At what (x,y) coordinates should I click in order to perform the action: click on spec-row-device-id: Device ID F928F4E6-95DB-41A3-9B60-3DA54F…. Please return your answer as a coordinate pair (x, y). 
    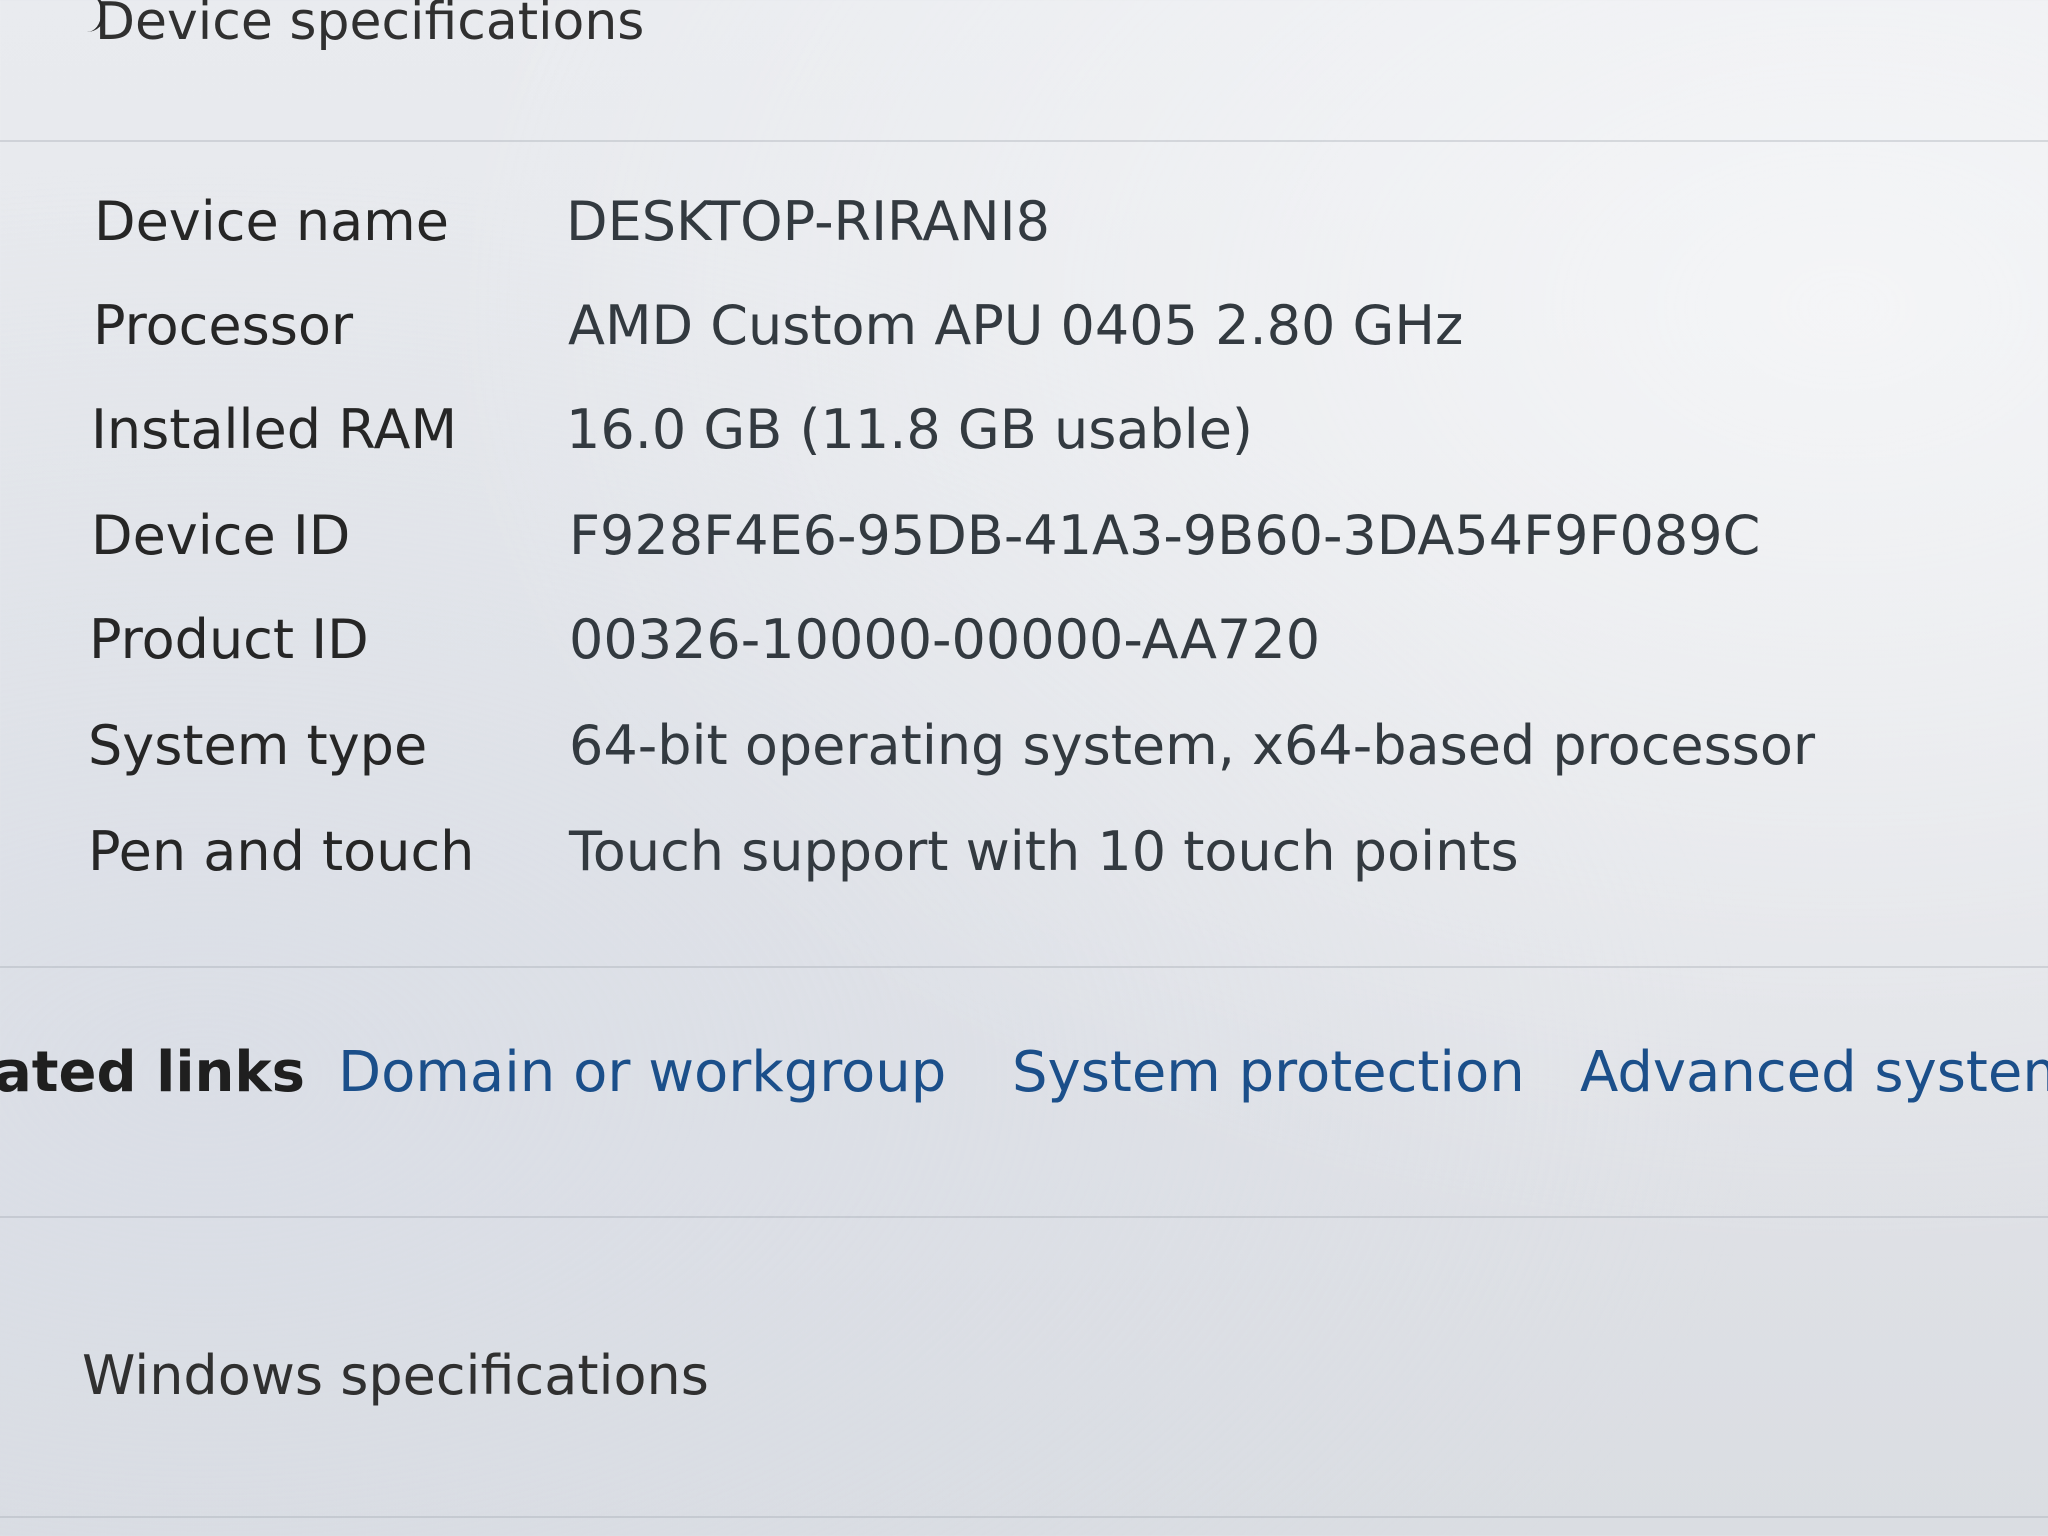
    Looking at the image, I should click on (1041, 544).